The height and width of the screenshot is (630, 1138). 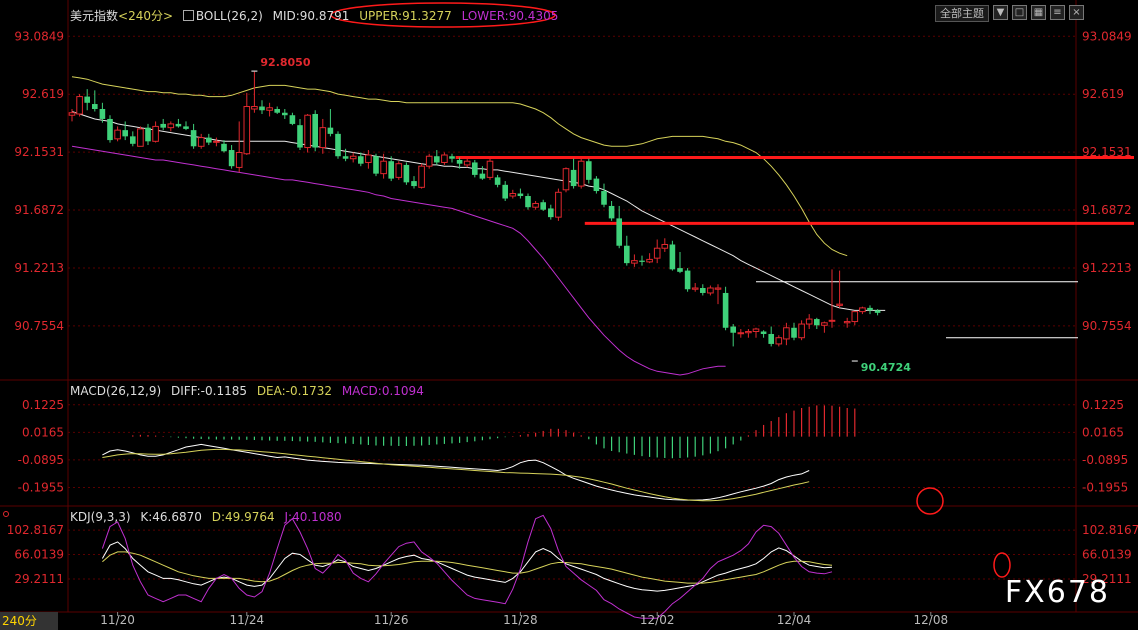 What do you see at coordinates (117, 620) in the screenshot?
I see `x-tick-label: 11/20` at bounding box center [117, 620].